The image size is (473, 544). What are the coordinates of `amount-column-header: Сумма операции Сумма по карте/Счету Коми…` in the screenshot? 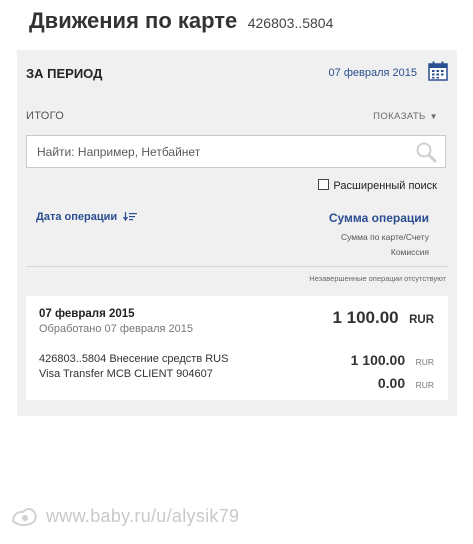 It's located at (379, 235).